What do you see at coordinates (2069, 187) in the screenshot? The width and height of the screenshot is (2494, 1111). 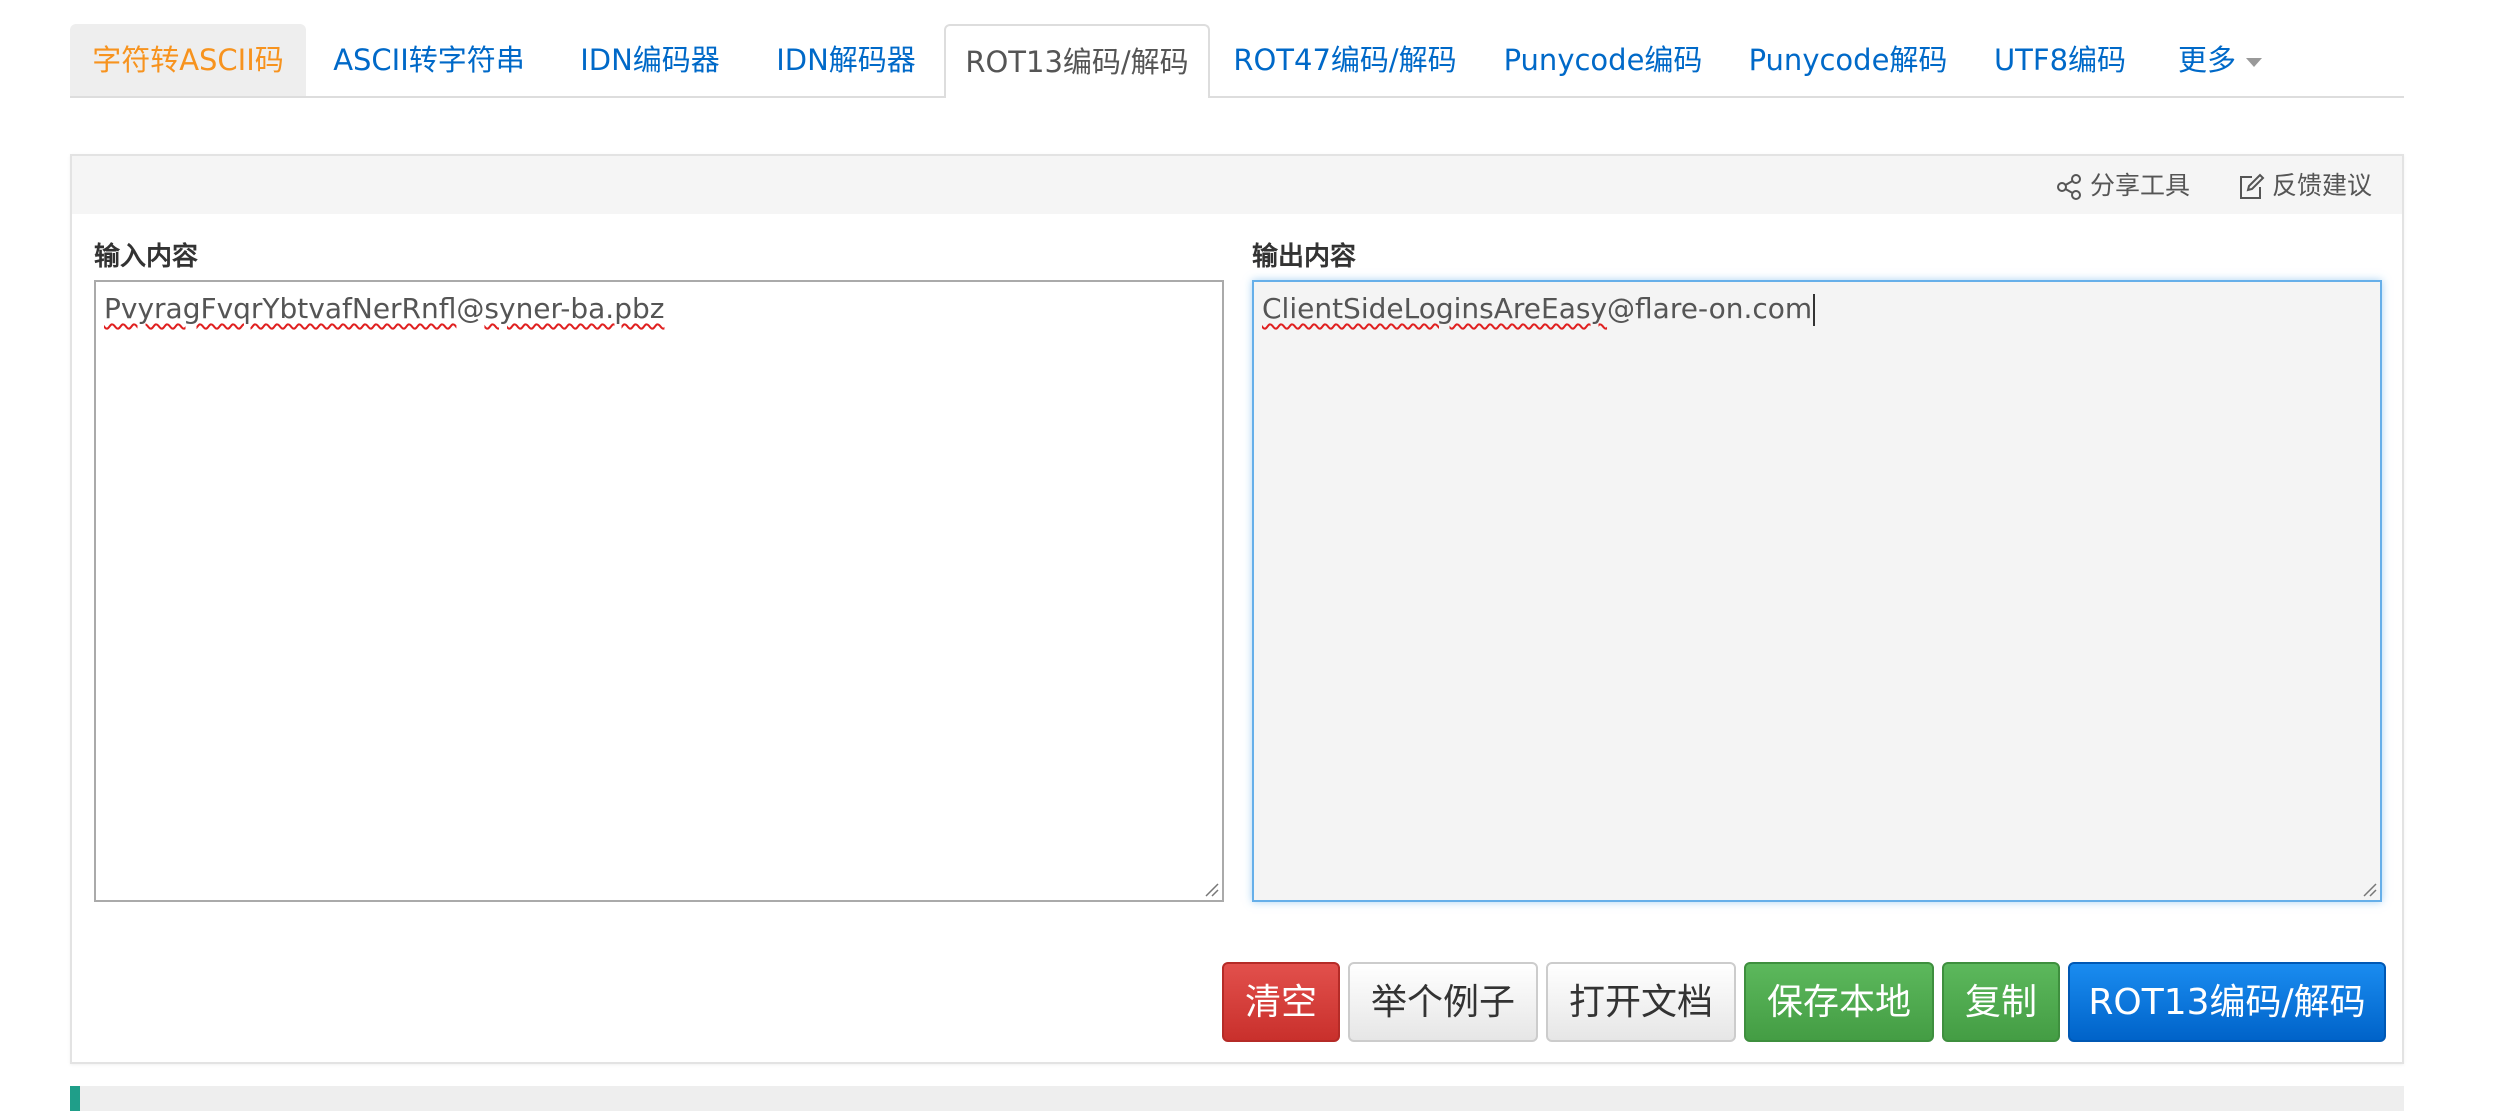 I see `share-icon` at bounding box center [2069, 187].